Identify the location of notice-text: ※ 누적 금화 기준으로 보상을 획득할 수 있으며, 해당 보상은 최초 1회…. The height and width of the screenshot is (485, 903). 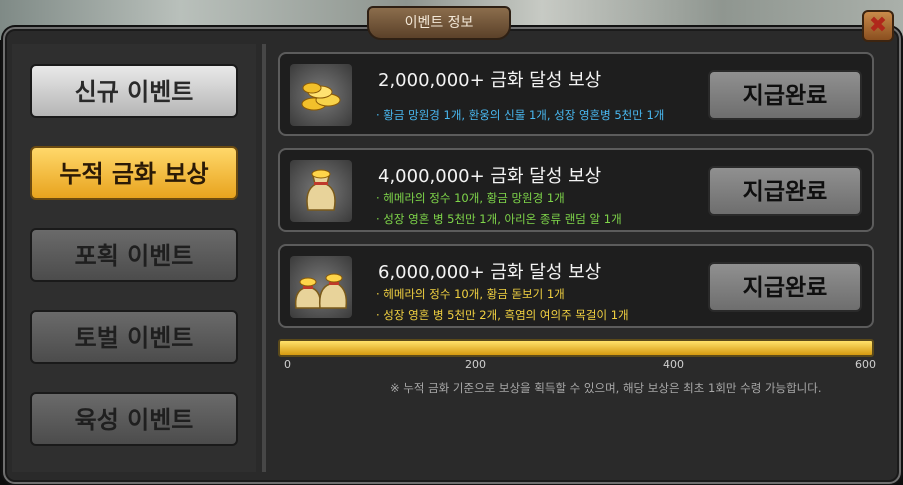
(606, 388).